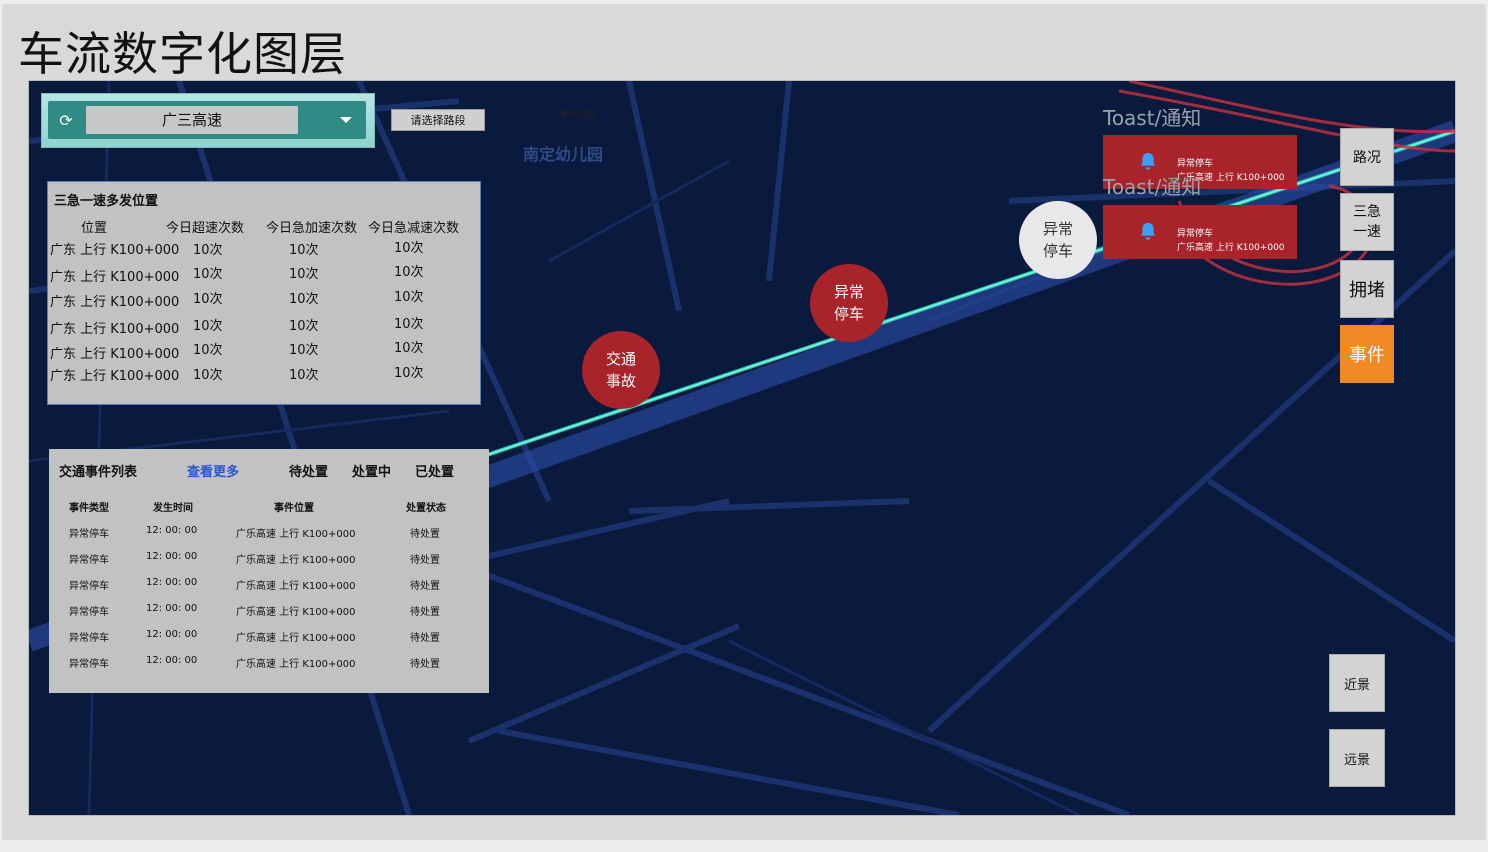 This screenshot has height=852, width=1488. Describe the element at coordinates (414, 228) in the screenshot. I see `hotspot-col-header: 今日急减速次数` at that location.